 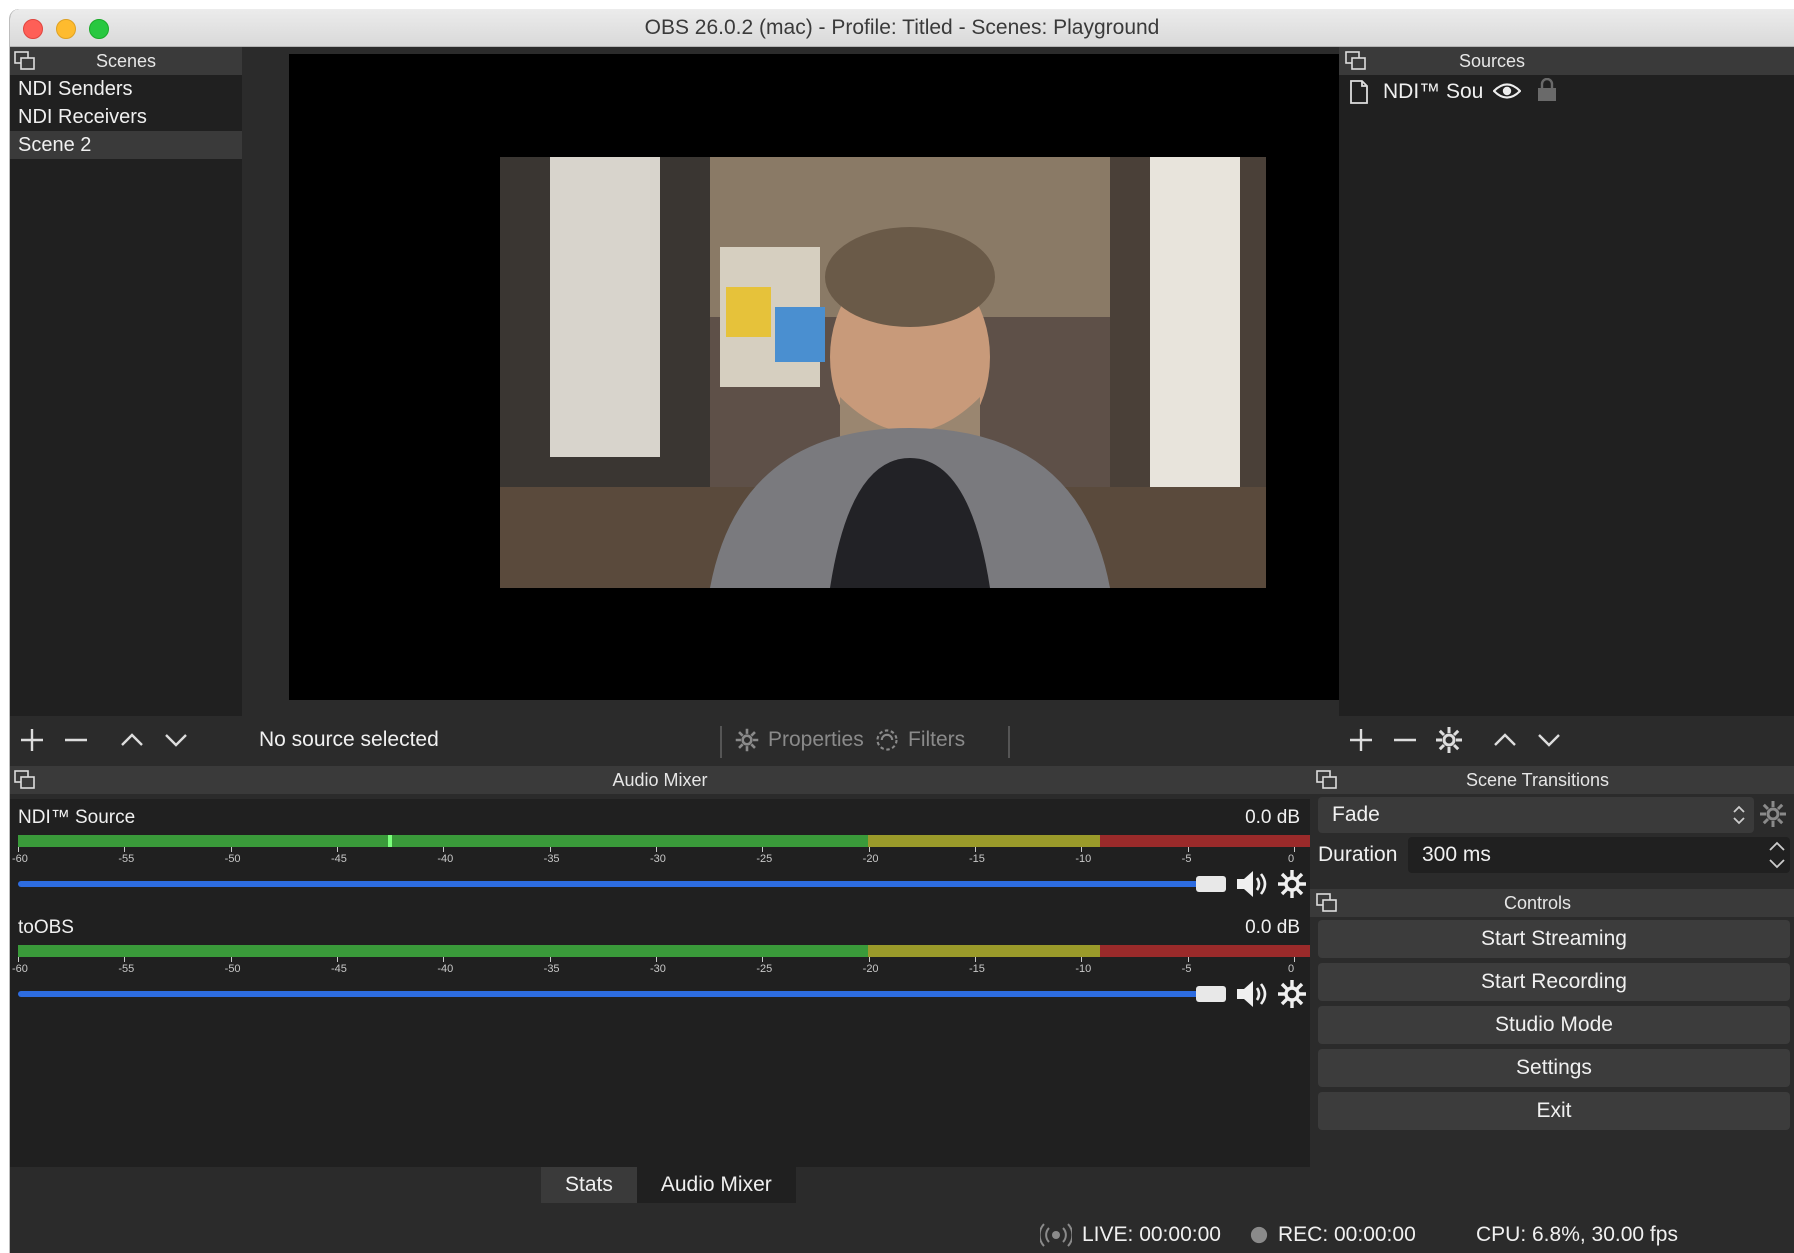 What do you see at coordinates (1554, 1111) in the screenshot?
I see `exit-button: Exit` at bounding box center [1554, 1111].